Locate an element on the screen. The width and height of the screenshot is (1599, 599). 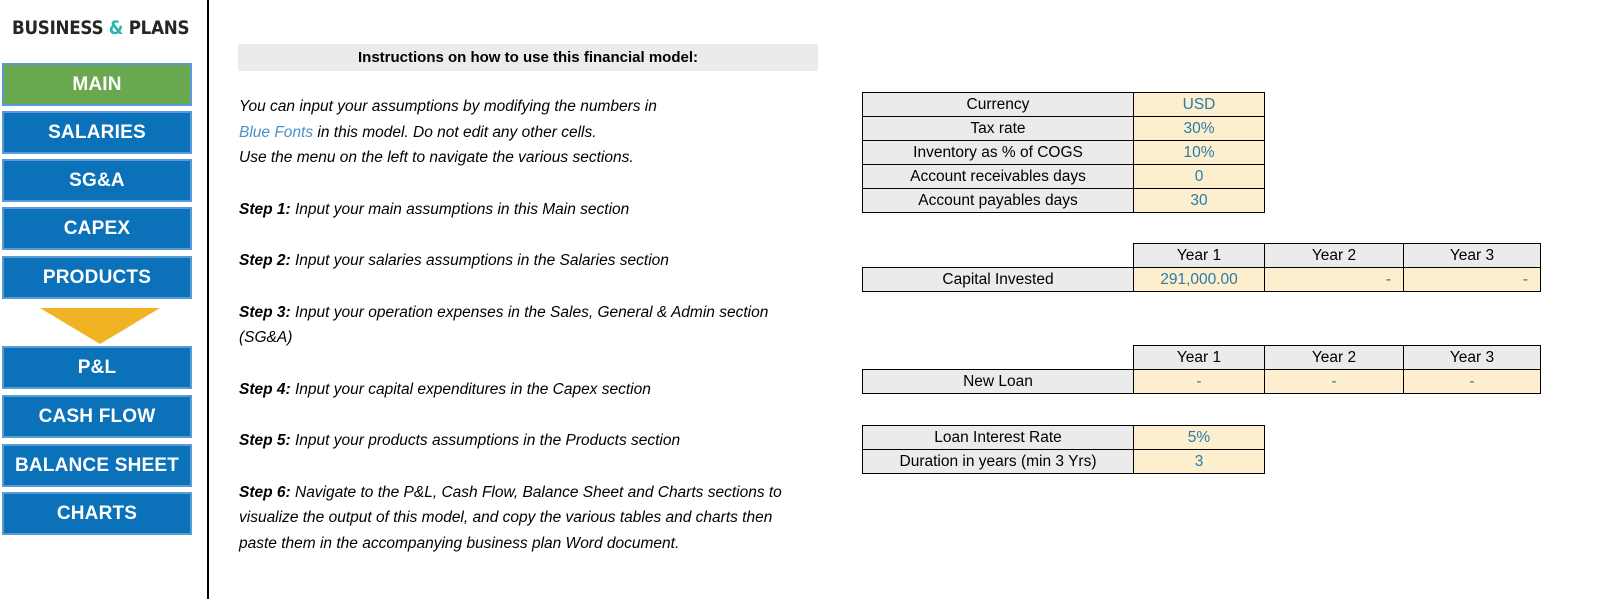
step-label: Step 5: is located at coordinates (265, 440).